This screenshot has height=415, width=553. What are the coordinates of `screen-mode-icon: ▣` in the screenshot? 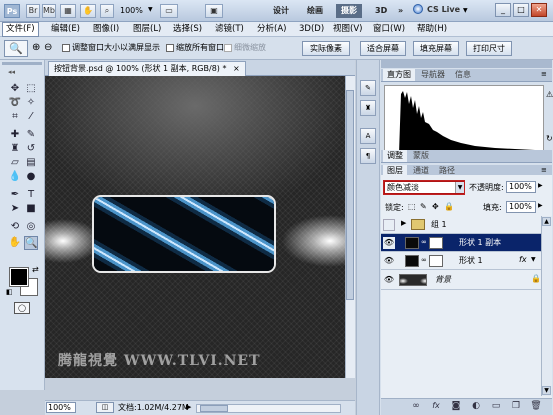 It's located at (214, 11).